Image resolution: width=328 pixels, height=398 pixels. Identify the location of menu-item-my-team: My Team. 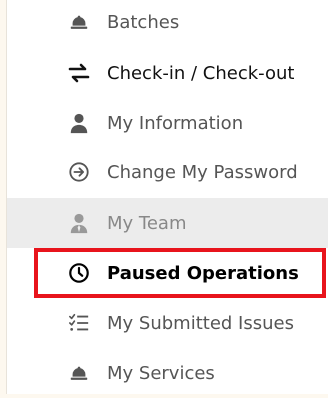
(167, 223).